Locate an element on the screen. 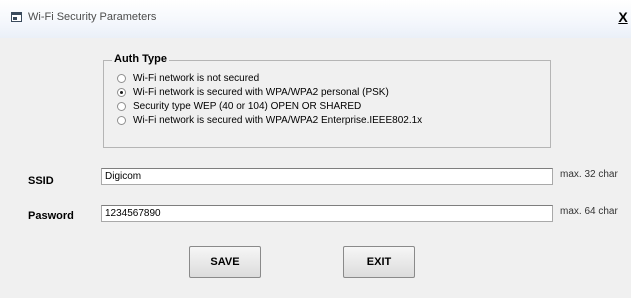 Image resolution: width=631 pixels, height=298 pixels. password-label: Pasword is located at coordinates (51, 216).